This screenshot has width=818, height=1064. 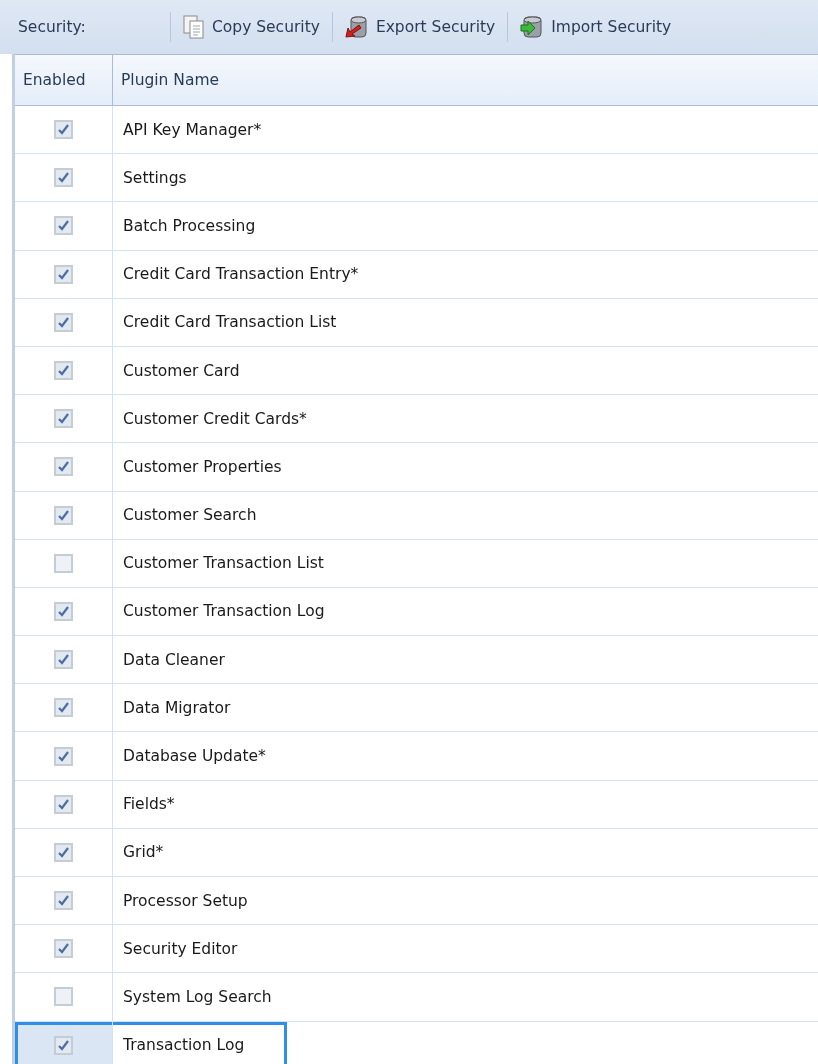 What do you see at coordinates (177, 707) in the screenshot?
I see `plugin-name: Data Migrator` at bounding box center [177, 707].